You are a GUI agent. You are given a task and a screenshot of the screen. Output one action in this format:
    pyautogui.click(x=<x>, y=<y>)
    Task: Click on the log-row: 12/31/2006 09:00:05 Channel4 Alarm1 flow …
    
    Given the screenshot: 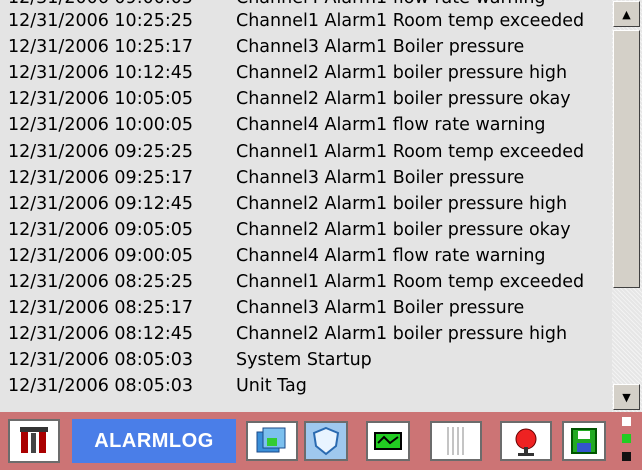 What is the action you would take?
    pyautogui.click(x=277, y=256)
    